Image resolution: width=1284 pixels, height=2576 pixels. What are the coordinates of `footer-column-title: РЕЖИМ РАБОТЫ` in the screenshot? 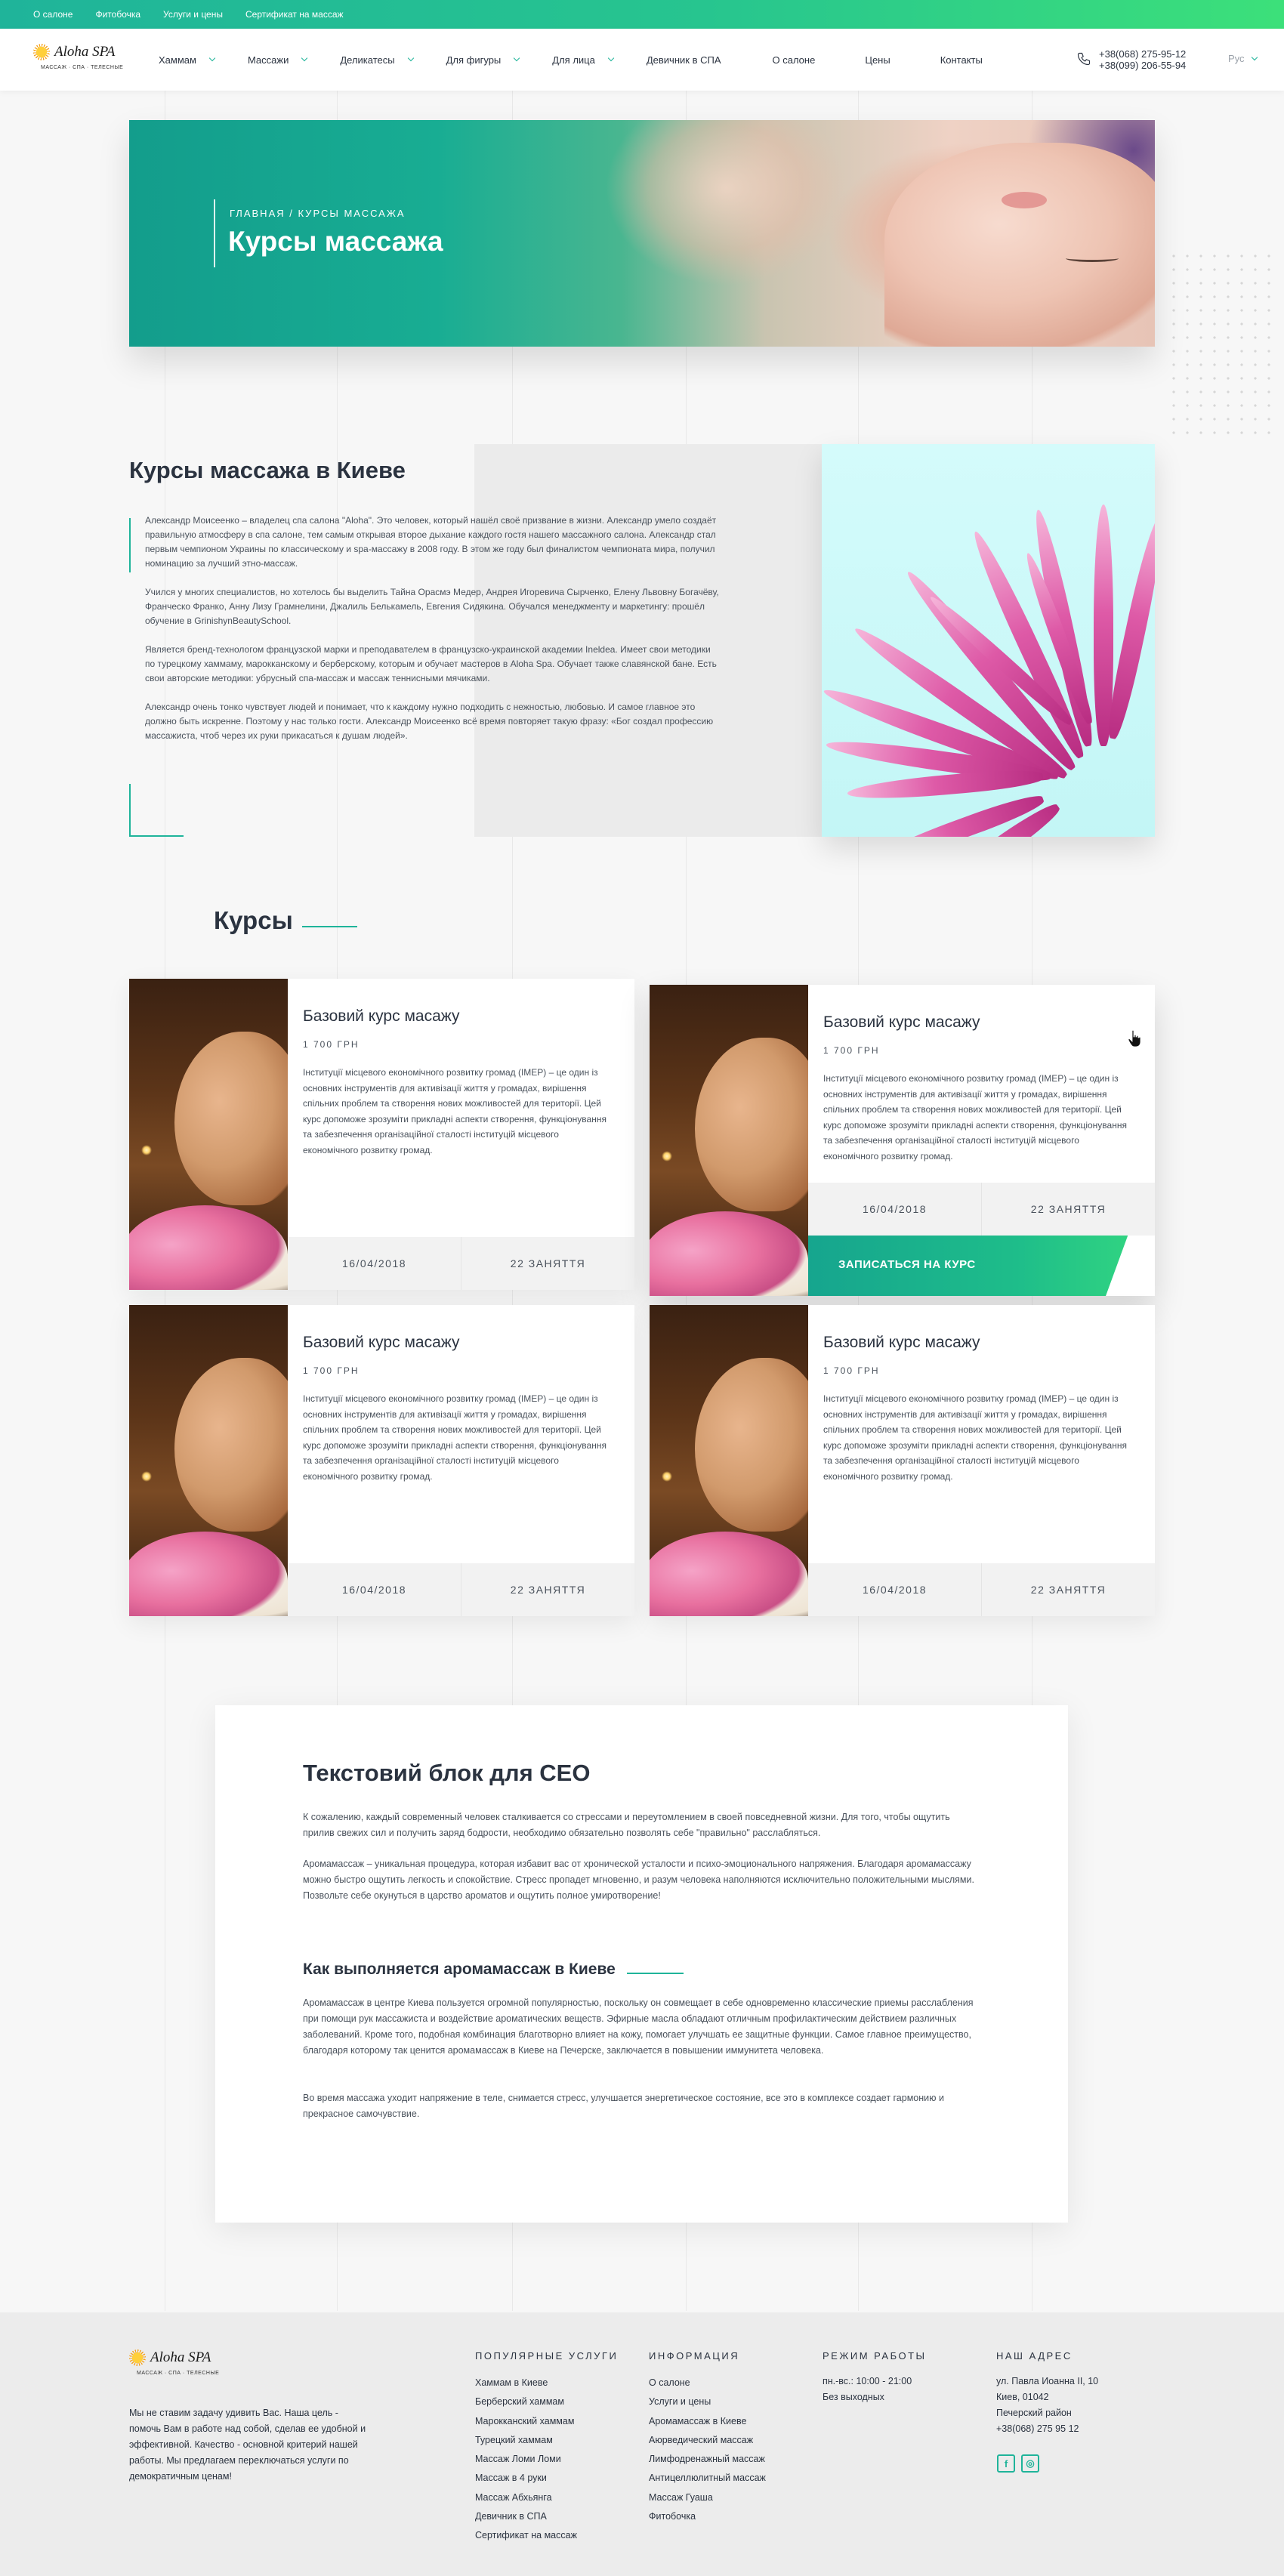 It's located at (875, 2356).